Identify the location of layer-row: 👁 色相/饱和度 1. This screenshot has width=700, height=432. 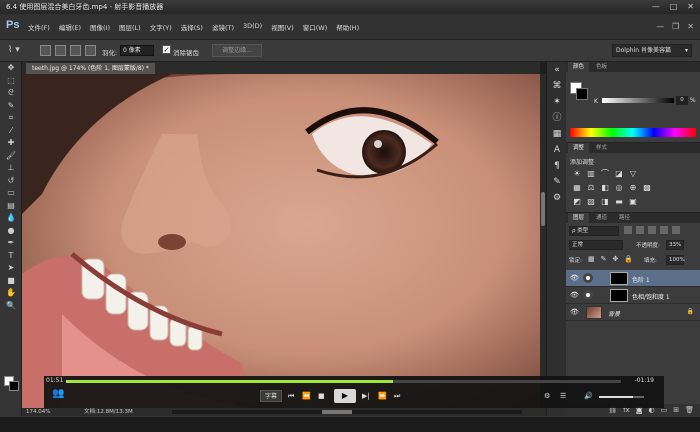
(633, 295).